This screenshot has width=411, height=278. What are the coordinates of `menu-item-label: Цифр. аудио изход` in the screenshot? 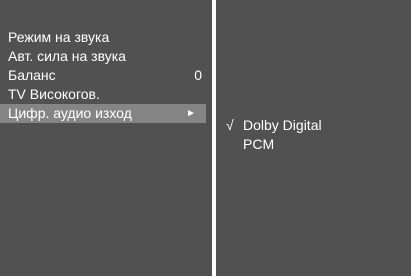 It's located at (70, 113).